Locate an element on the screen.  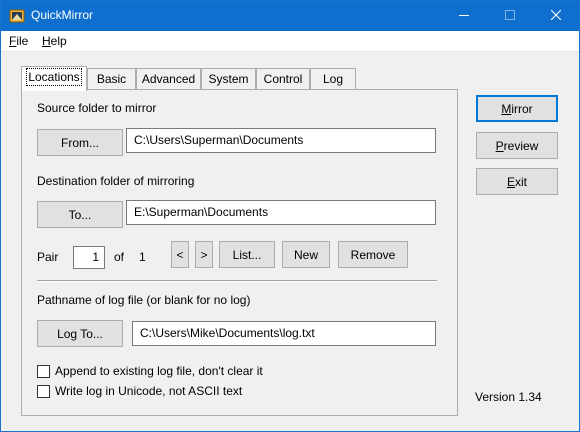
source-path-field: C:\Users\Superman\Documents is located at coordinates (281, 140).